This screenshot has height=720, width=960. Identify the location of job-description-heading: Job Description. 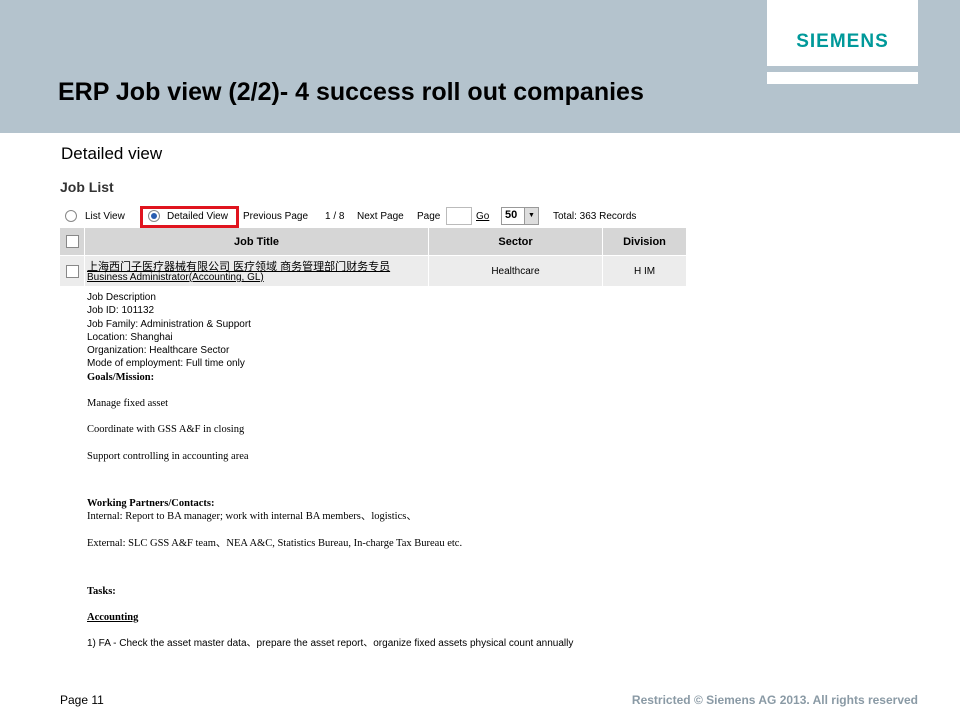
(121, 297).